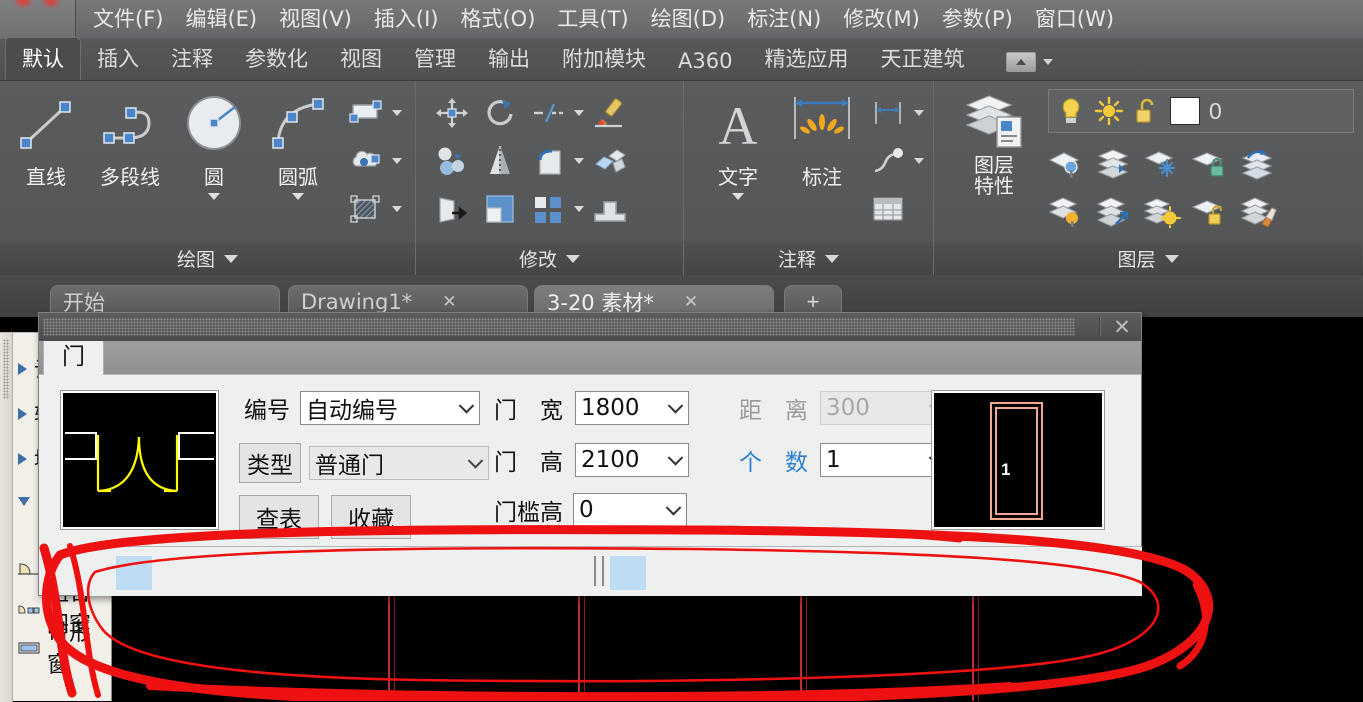  I want to click on modify-trim-button, so click(548, 113).